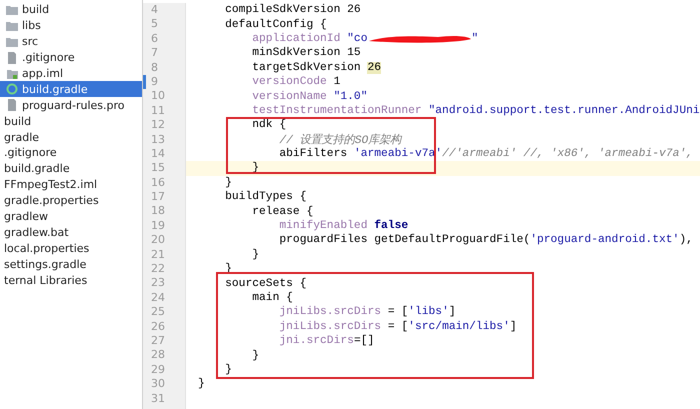  What do you see at coordinates (158, 168) in the screenshot?
I see `line-number: 15` at bounding box center [158, 168].